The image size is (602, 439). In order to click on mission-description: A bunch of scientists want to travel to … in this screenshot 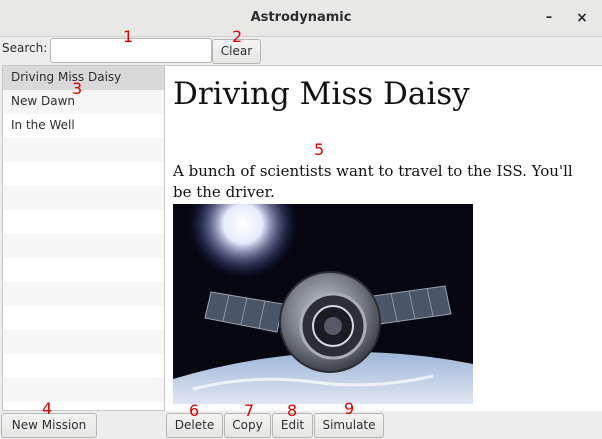, I will do `click(373, 181)`.